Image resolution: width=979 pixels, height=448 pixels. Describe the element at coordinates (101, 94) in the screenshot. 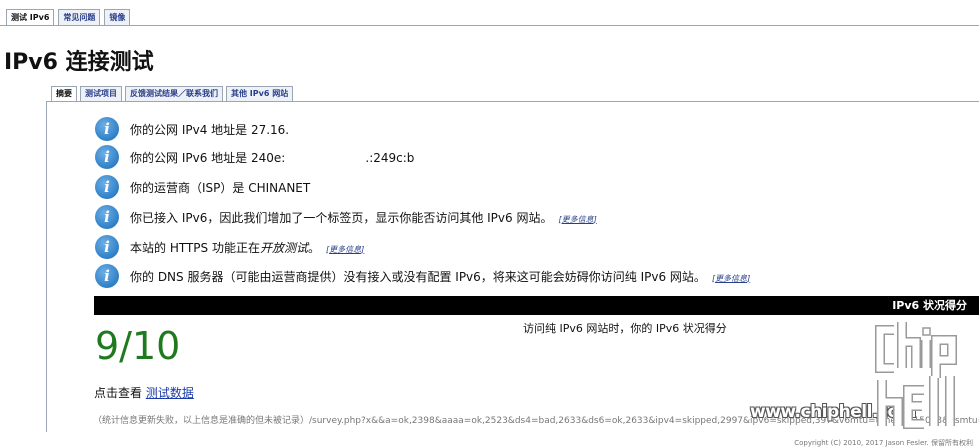

I see `tab-tests-run: 测试项目` at that location.